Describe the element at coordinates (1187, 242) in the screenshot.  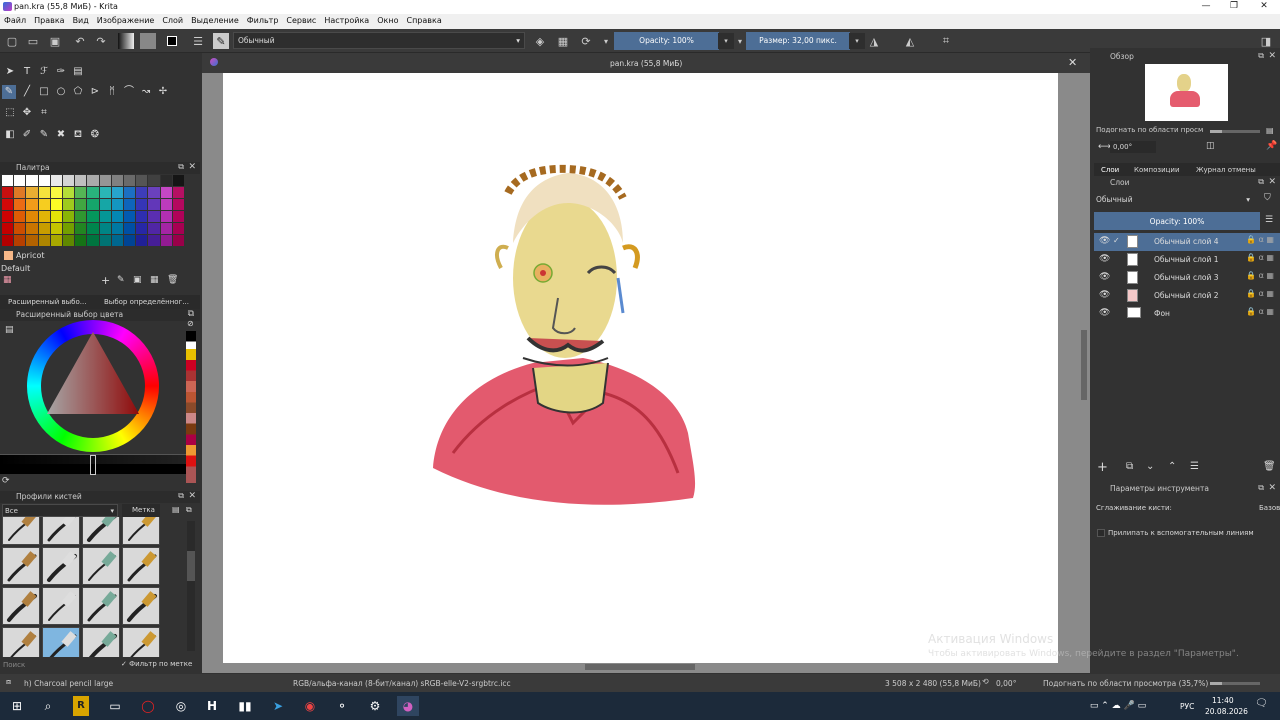
I see `layer-row-4: 👁 ✓ Обычный слой 4 🔒 α ▦` at that location.